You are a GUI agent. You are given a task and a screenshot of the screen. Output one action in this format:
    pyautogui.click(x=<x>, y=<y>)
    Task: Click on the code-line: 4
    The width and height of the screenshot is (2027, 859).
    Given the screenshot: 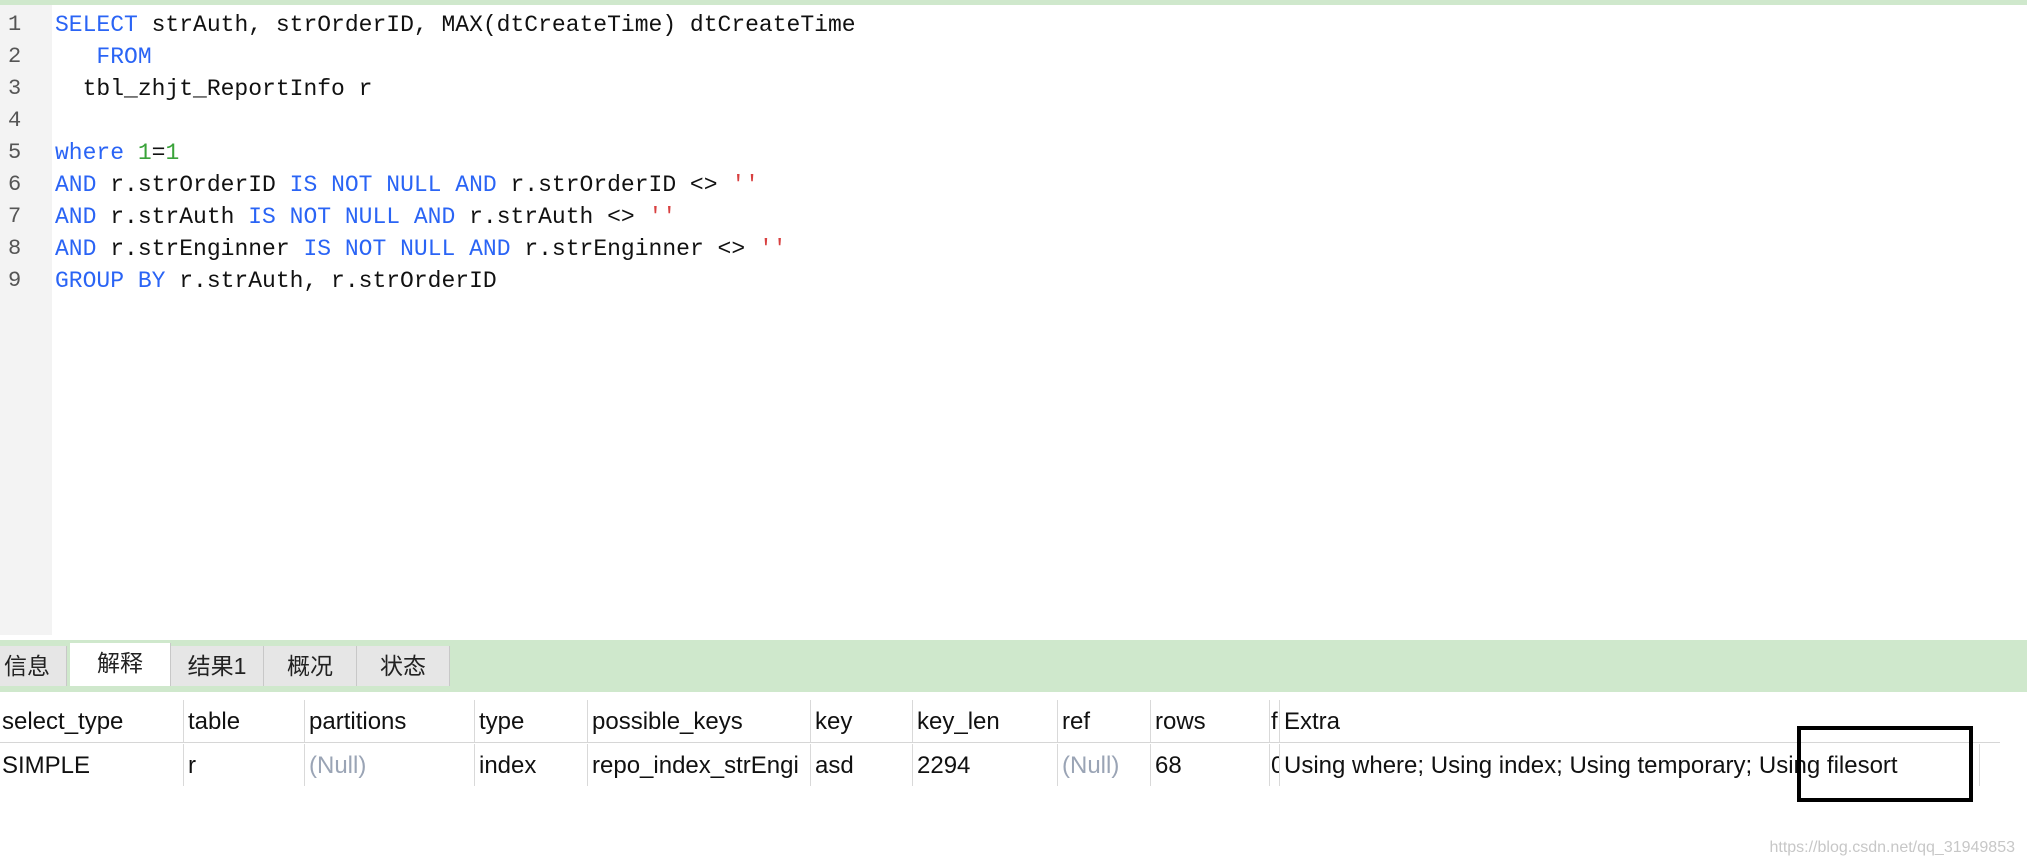 What is the action you would take?
    pyautogui.click(x=1013, y=121)
    